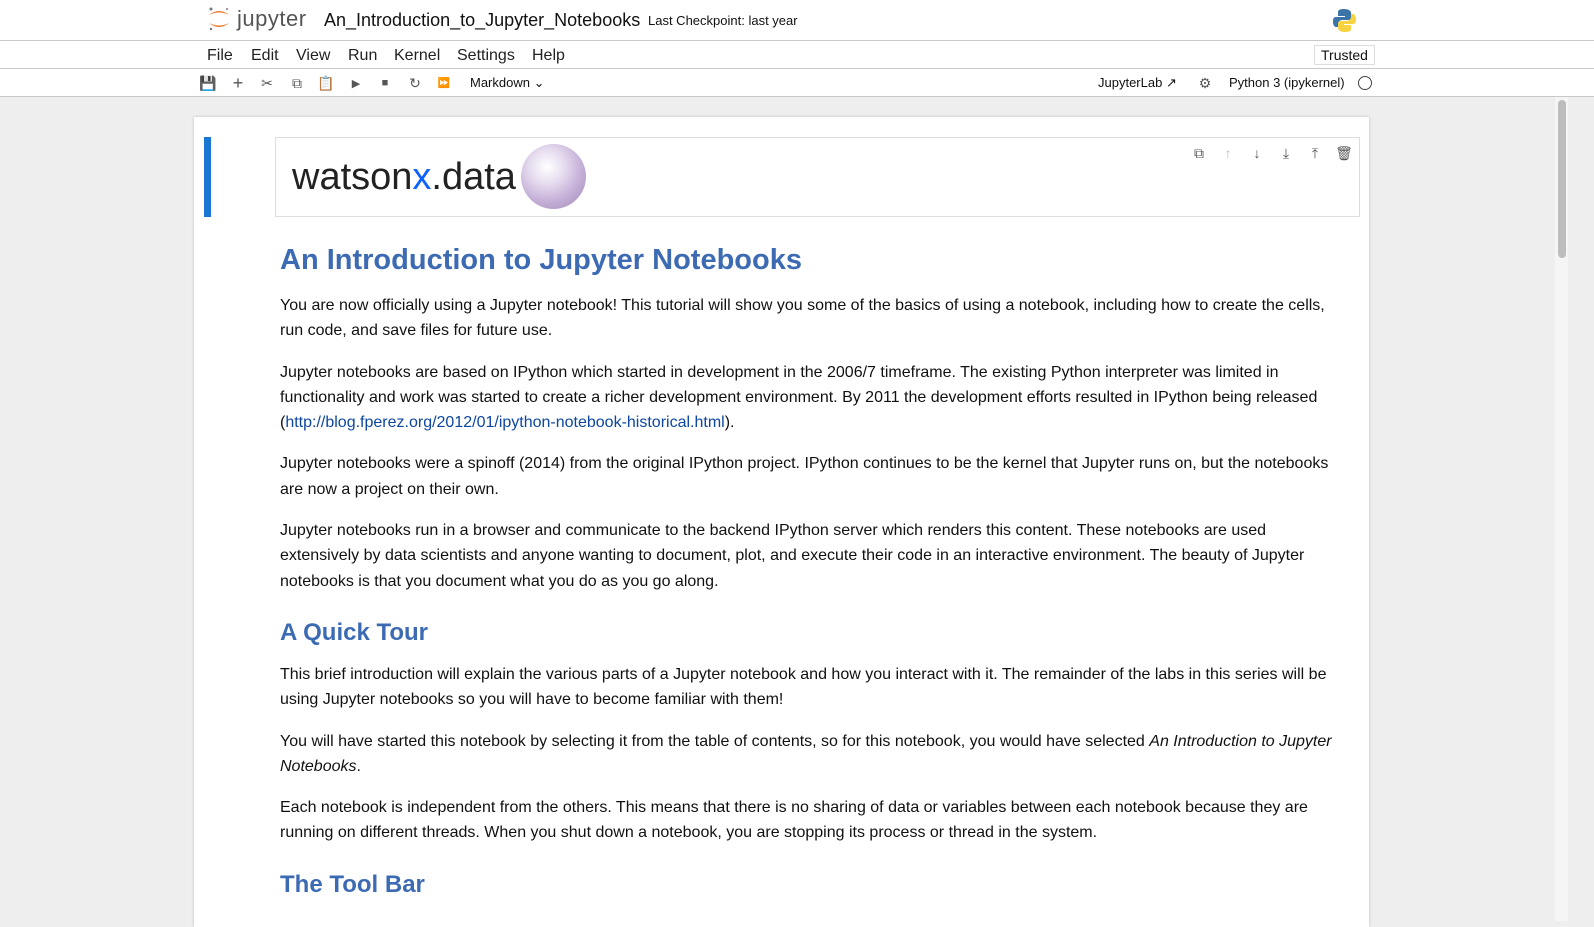 The width and height of the screenshot is (1594, 927). Describe the element at coordinates (265, 56) in the screenshot. I see `menu-edit: Edit` at that location.